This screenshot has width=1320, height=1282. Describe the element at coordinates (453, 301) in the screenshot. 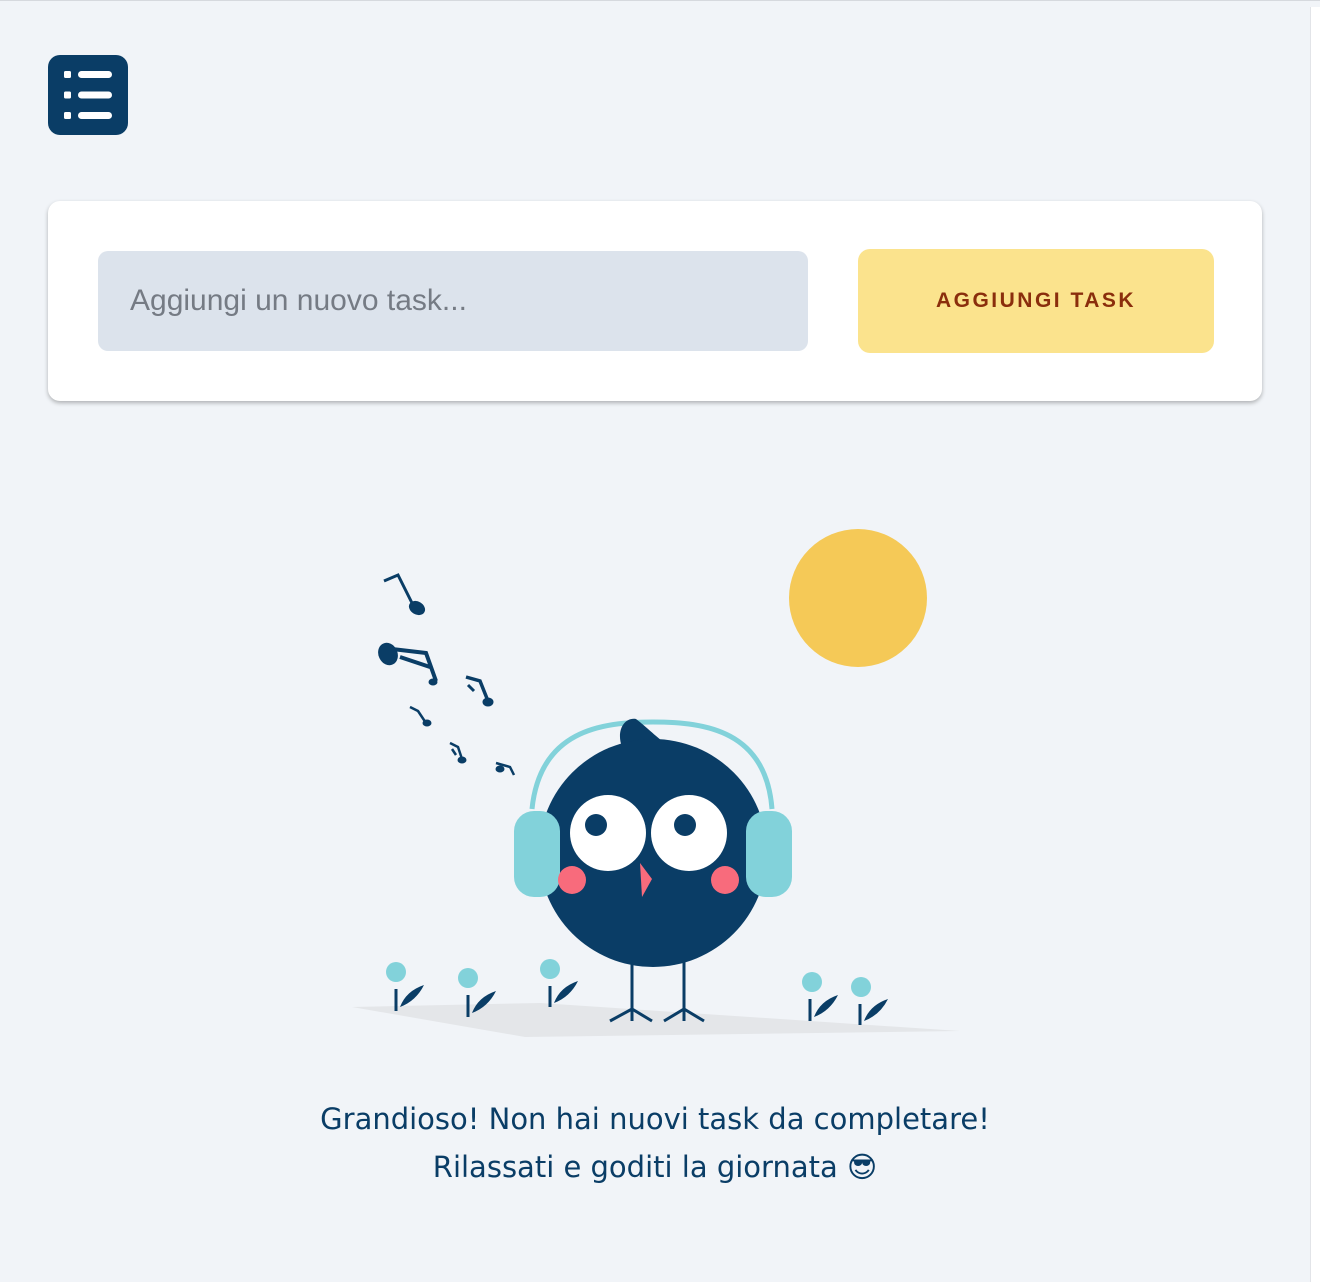

I see `new-task-input` at that location.